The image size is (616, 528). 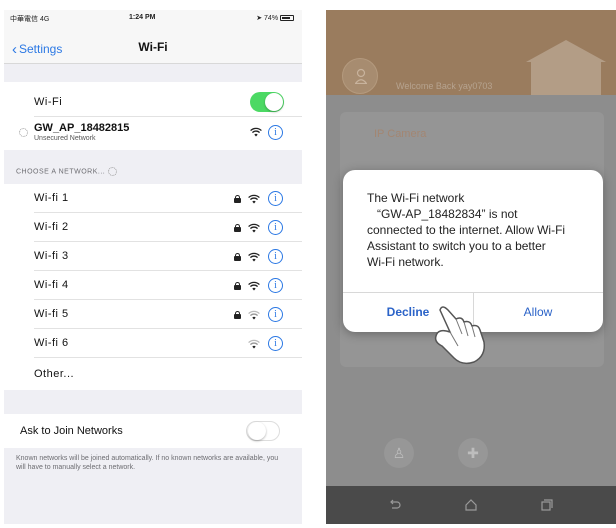 What do you see at coordinates (51, 285) in the screenshot?
I see `network-name: Wi-fi 4` at bounding box center [51, 285].